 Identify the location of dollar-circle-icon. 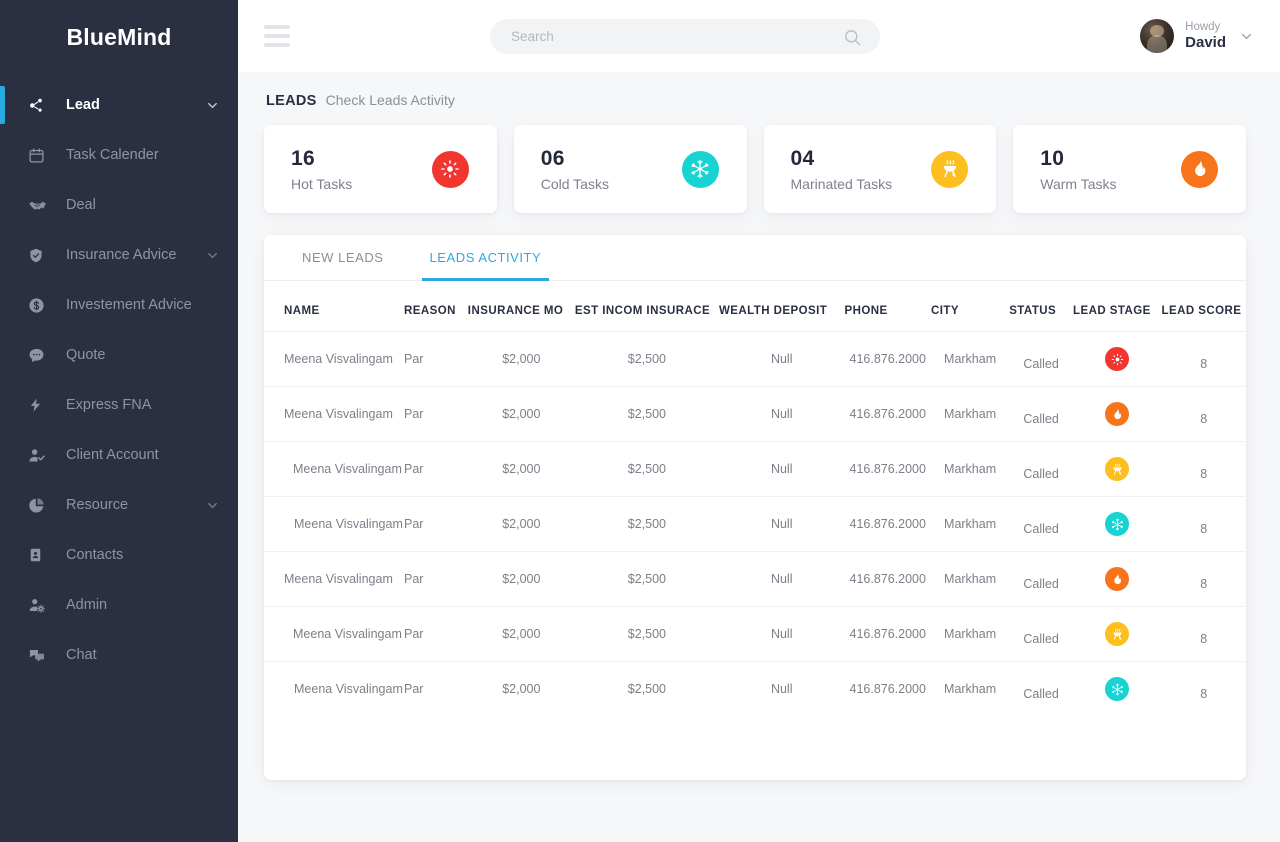
(40, 305).